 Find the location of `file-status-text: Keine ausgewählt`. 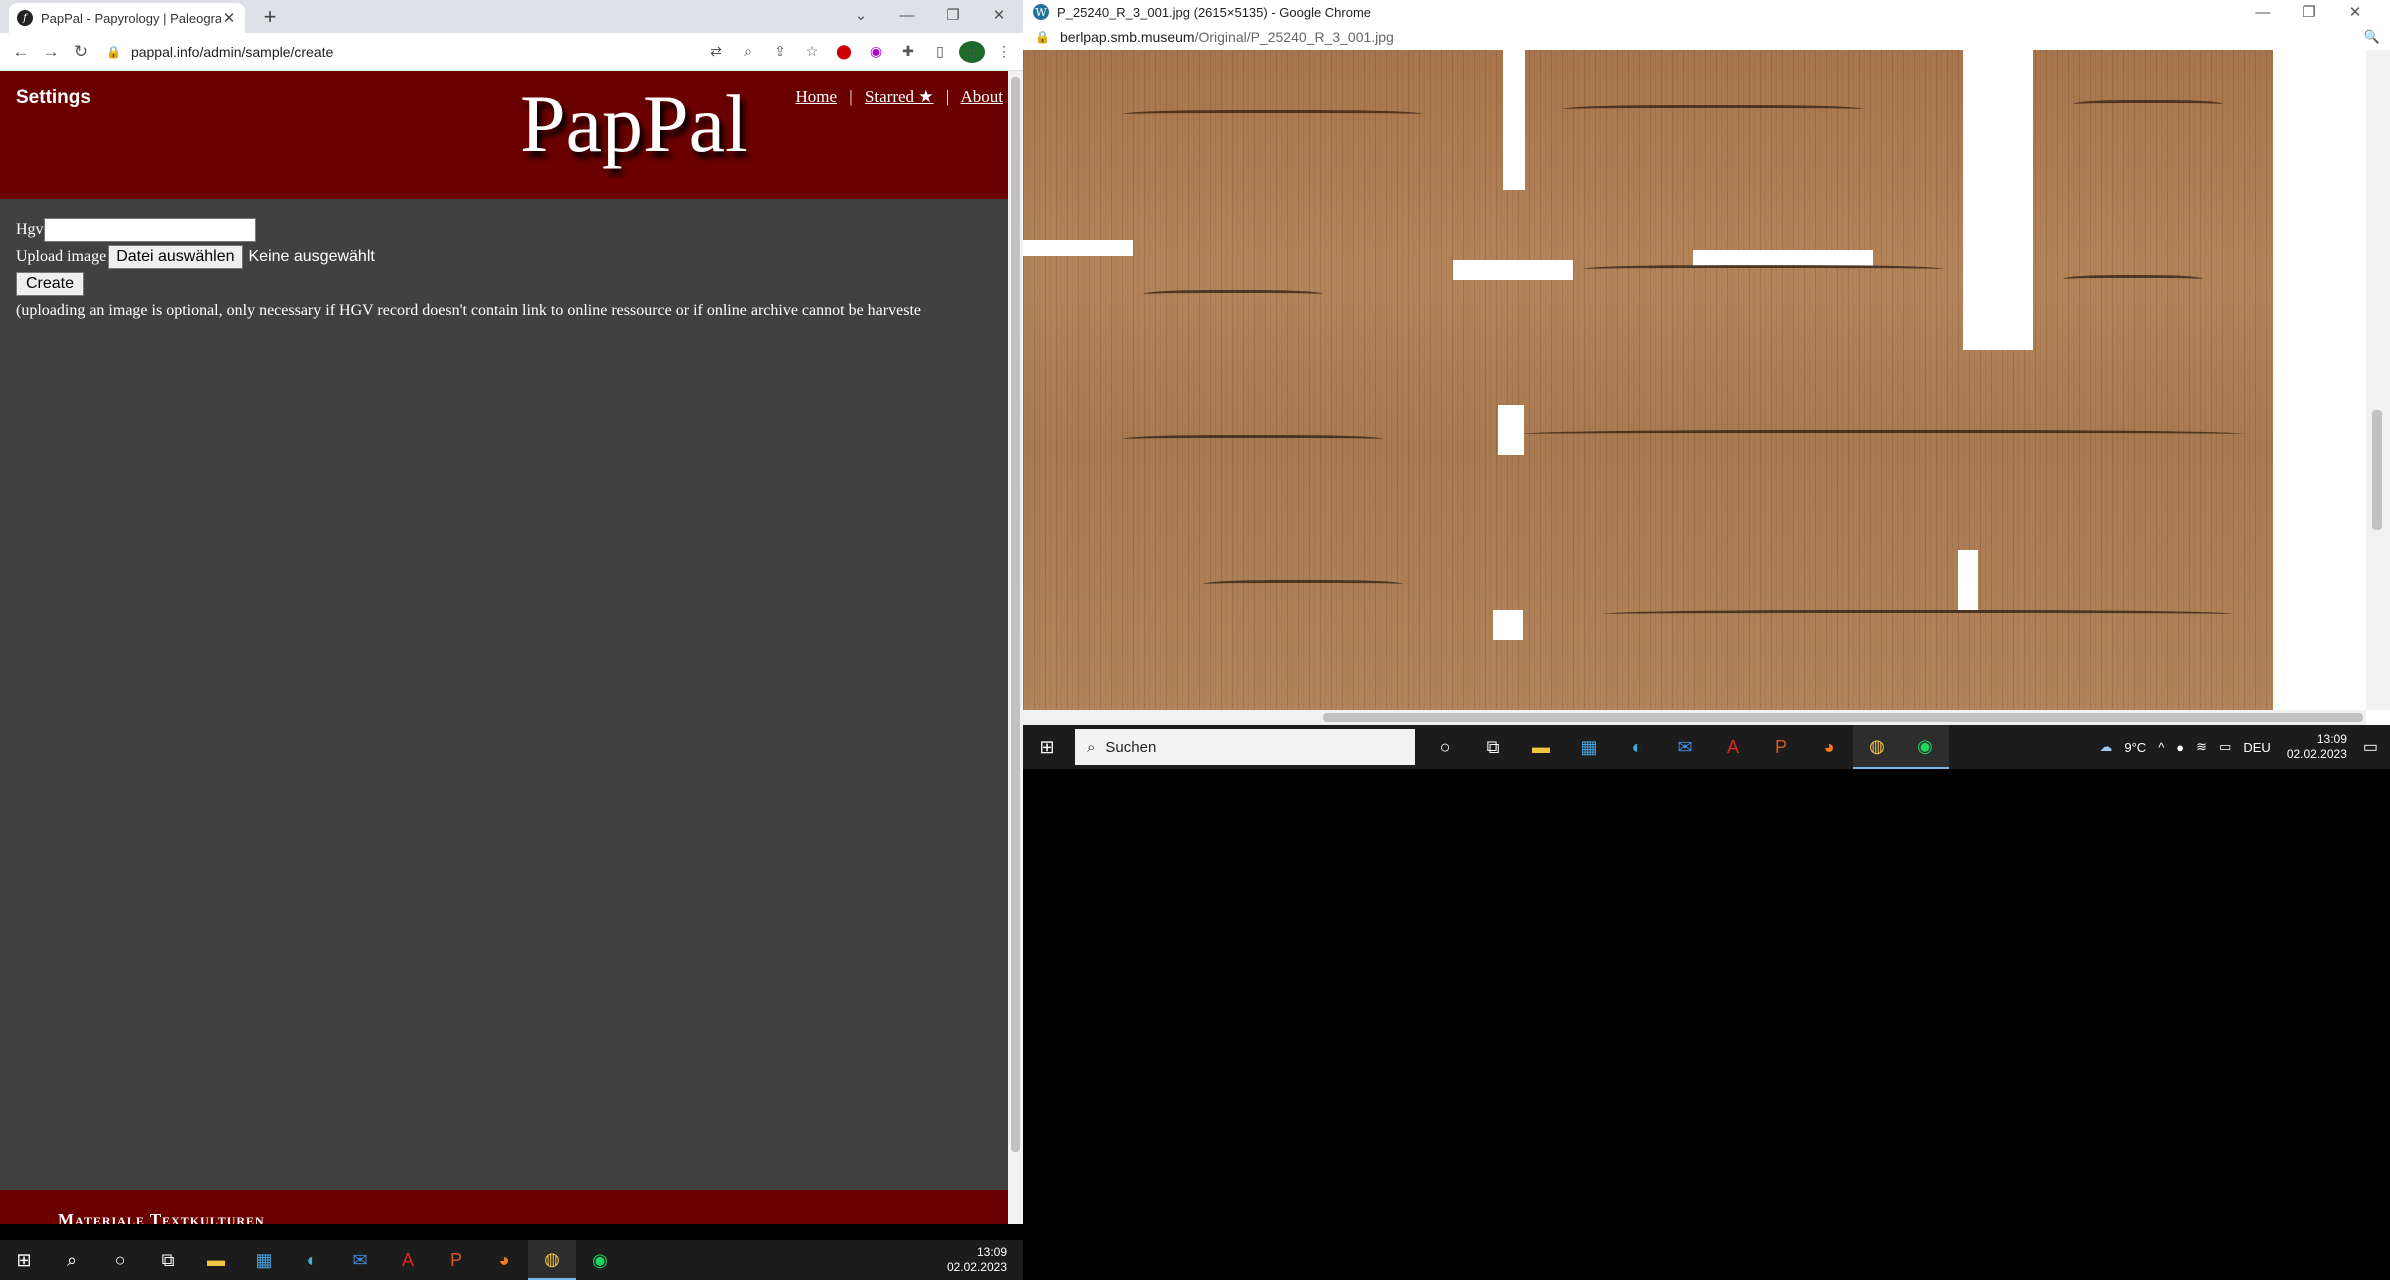

file-status-text: Keine ausgewählt is located at coordinates (311, 256).